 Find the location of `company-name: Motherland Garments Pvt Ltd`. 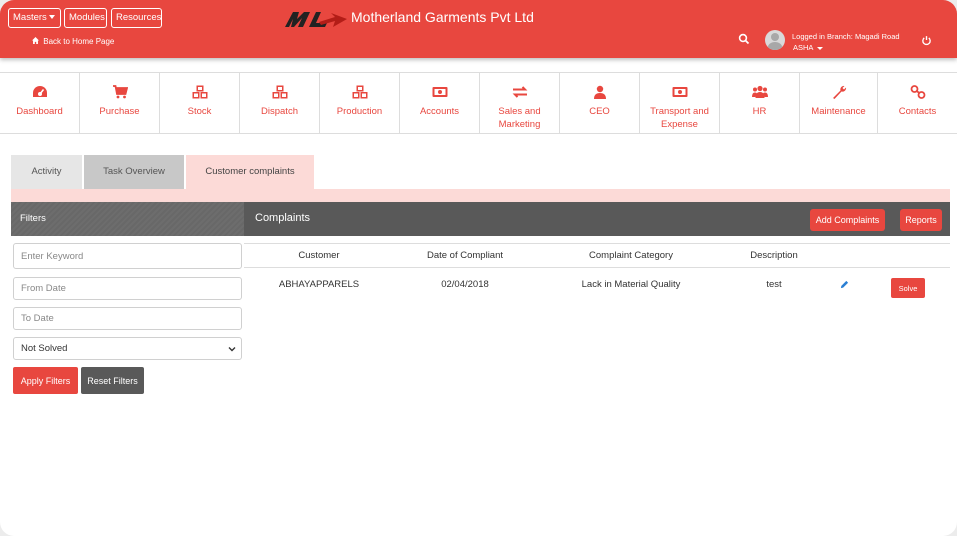

company-name: Motherland Garments Pvt Ltd is located at coordinates (442, 17).